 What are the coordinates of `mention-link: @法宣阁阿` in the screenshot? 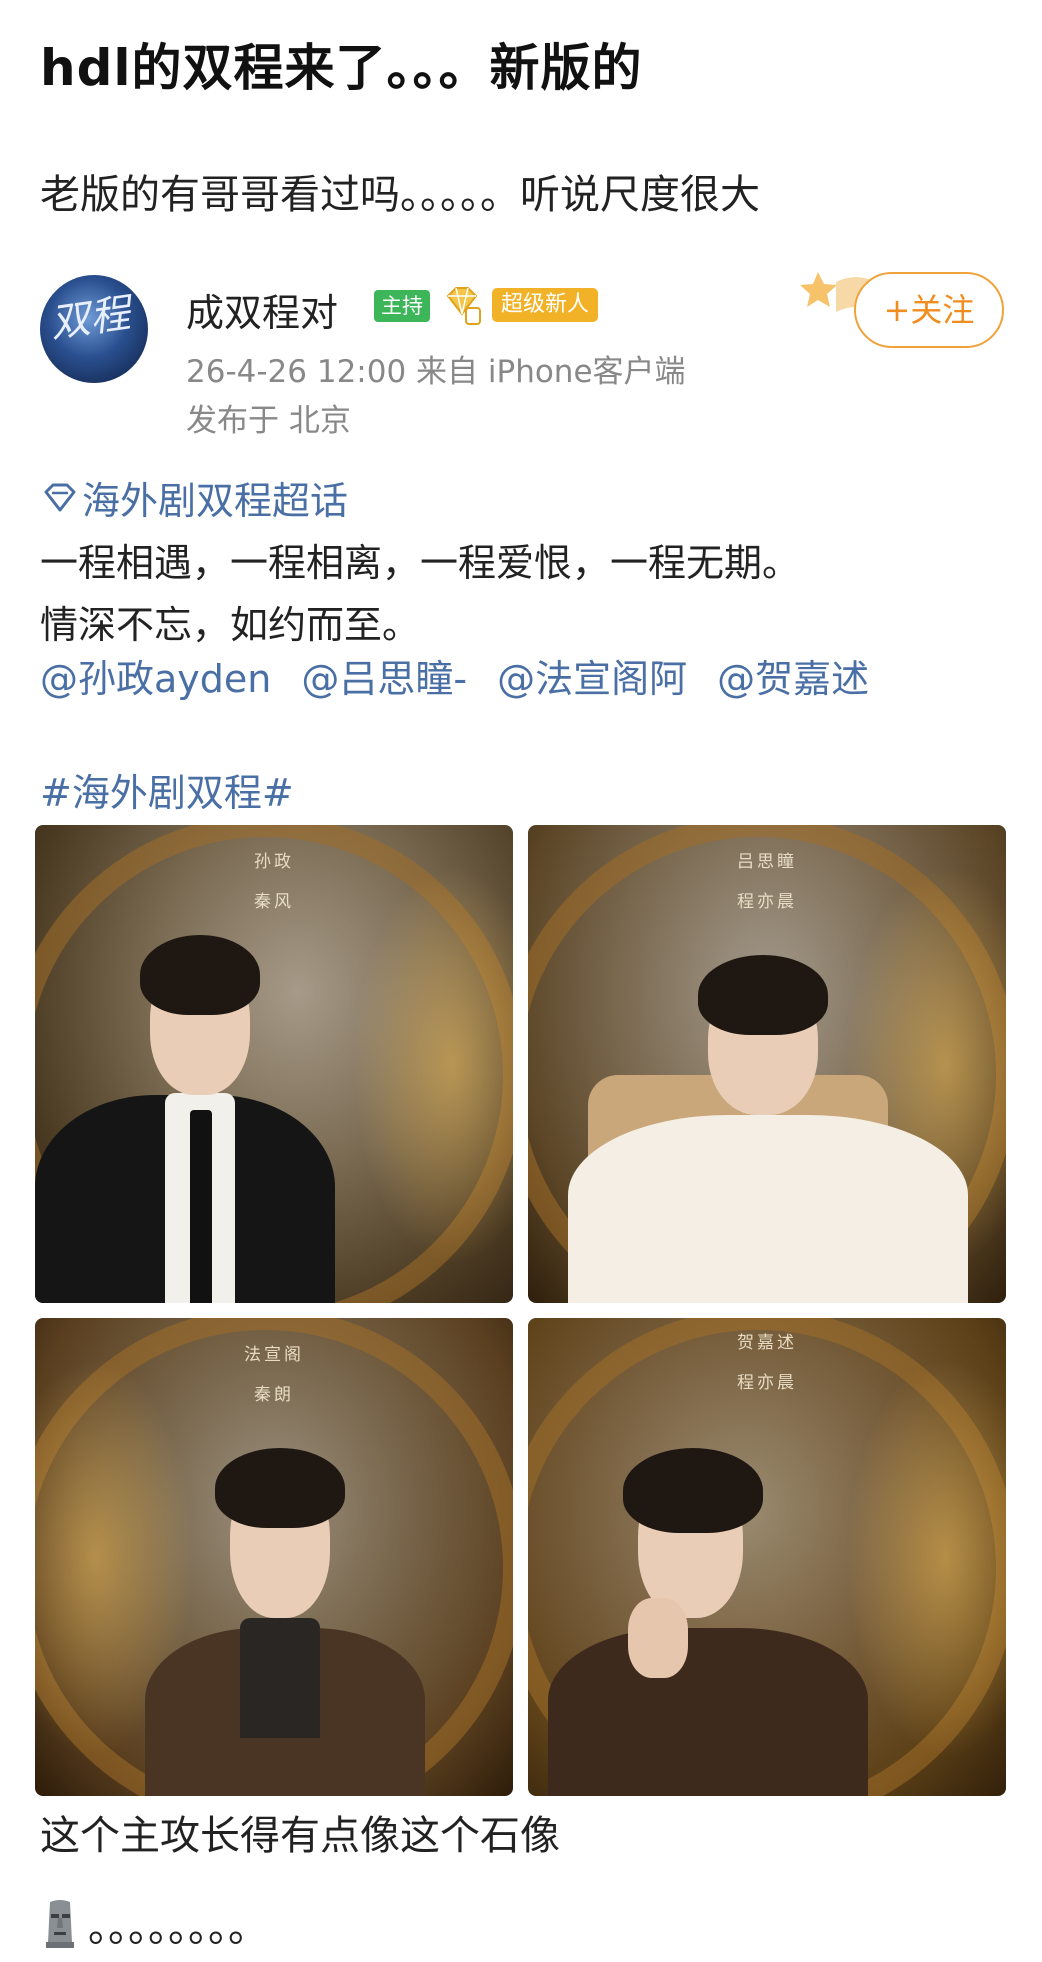 It's located at (592, 675).